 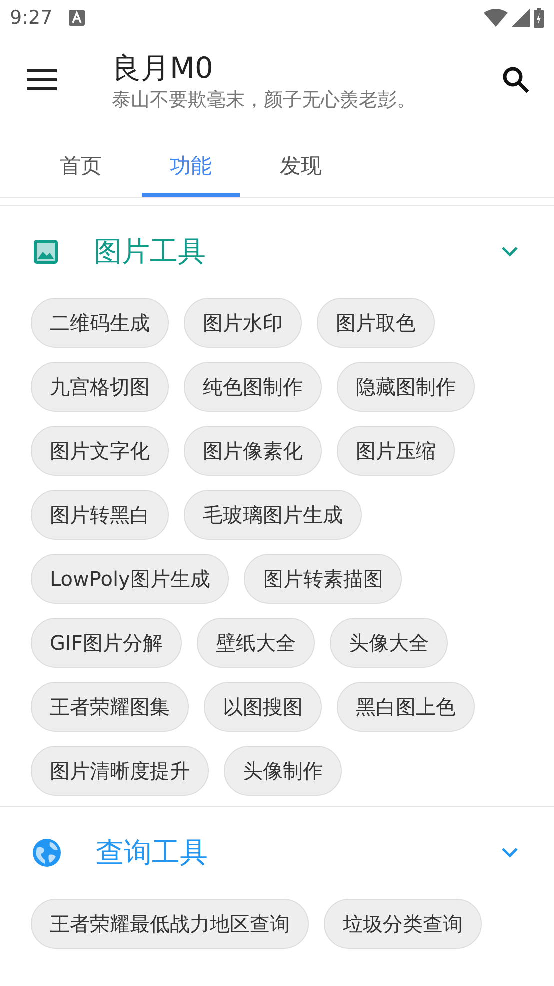 I want to click on tool-chip: 毛玻璃图片生成, so click(x=273, y=515).